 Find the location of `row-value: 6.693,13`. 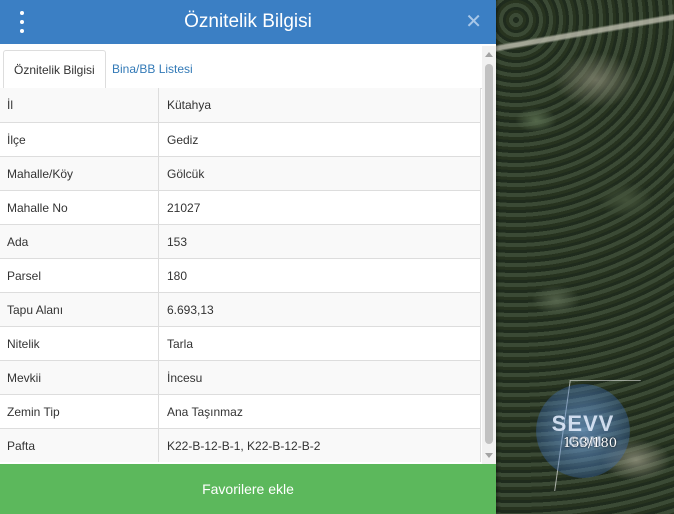

row-value: 6.693,13 is located at coordinates (319, 309).